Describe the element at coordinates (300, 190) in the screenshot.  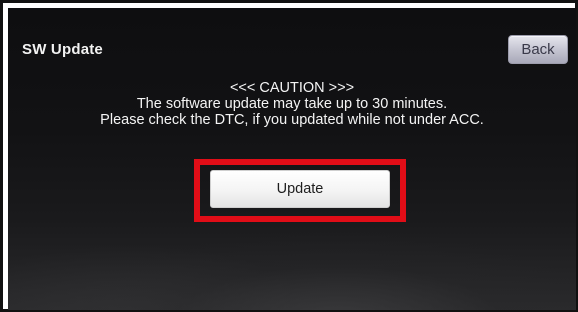
I see `highlight-annotation-box` at that location.